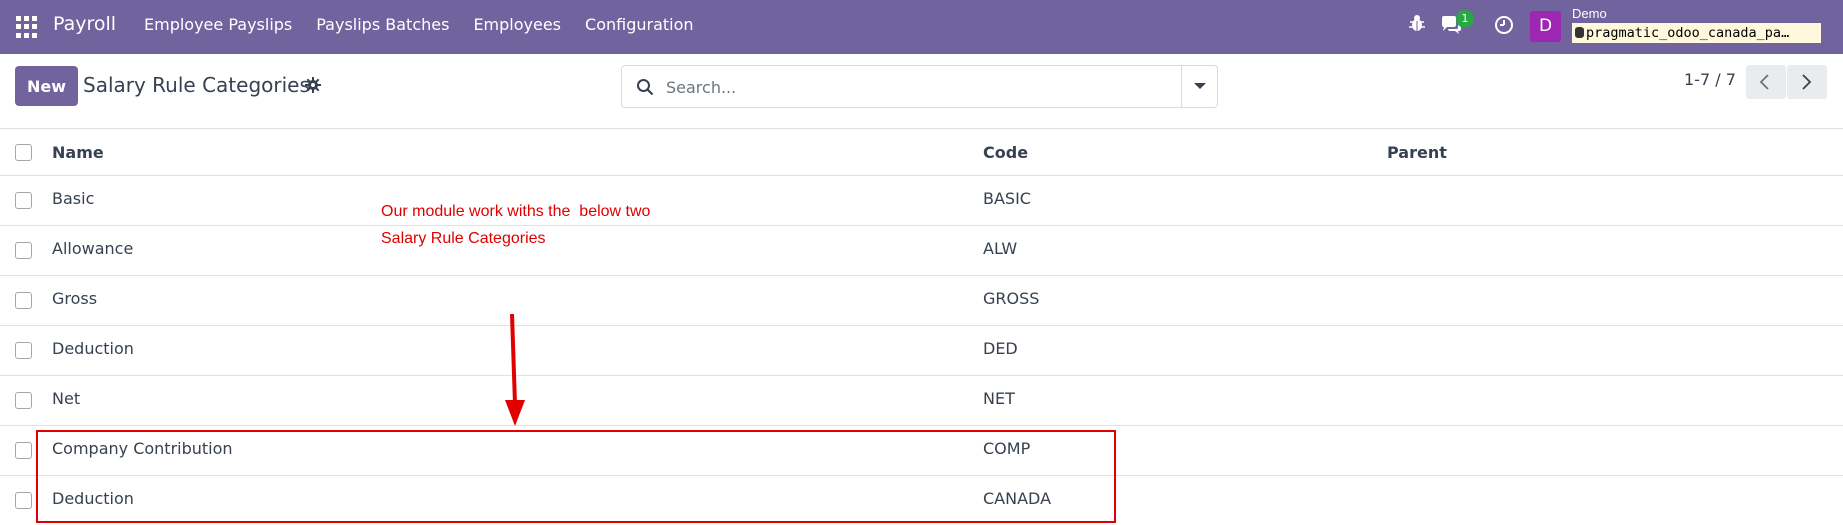 This screenshot has height=525, width=1843. Describe the element at coordinates (921, 152) in the screenshot. I see `table-header-row: Name Code Parent` at that location.